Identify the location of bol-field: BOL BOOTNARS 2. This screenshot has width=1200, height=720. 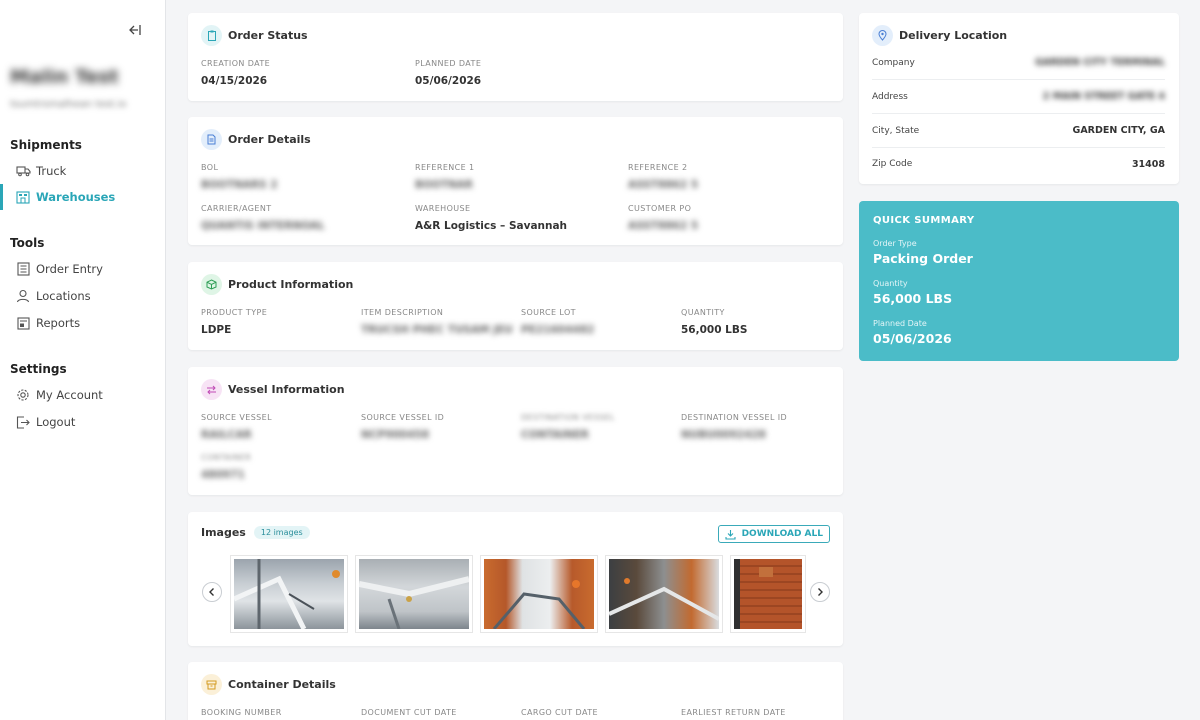
(239, 177).